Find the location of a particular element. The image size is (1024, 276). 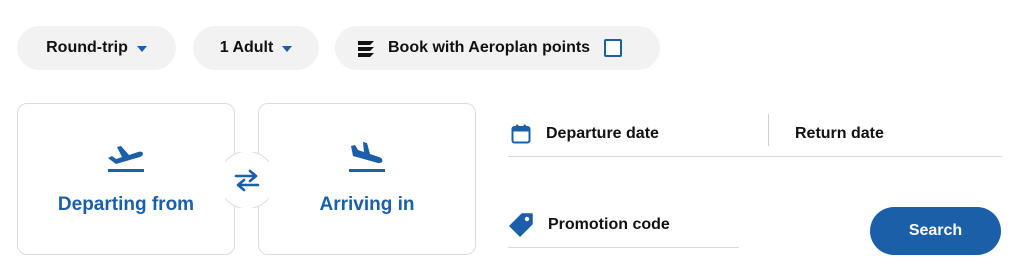

return-date-label: Return date is located at coordinates (839, 133).